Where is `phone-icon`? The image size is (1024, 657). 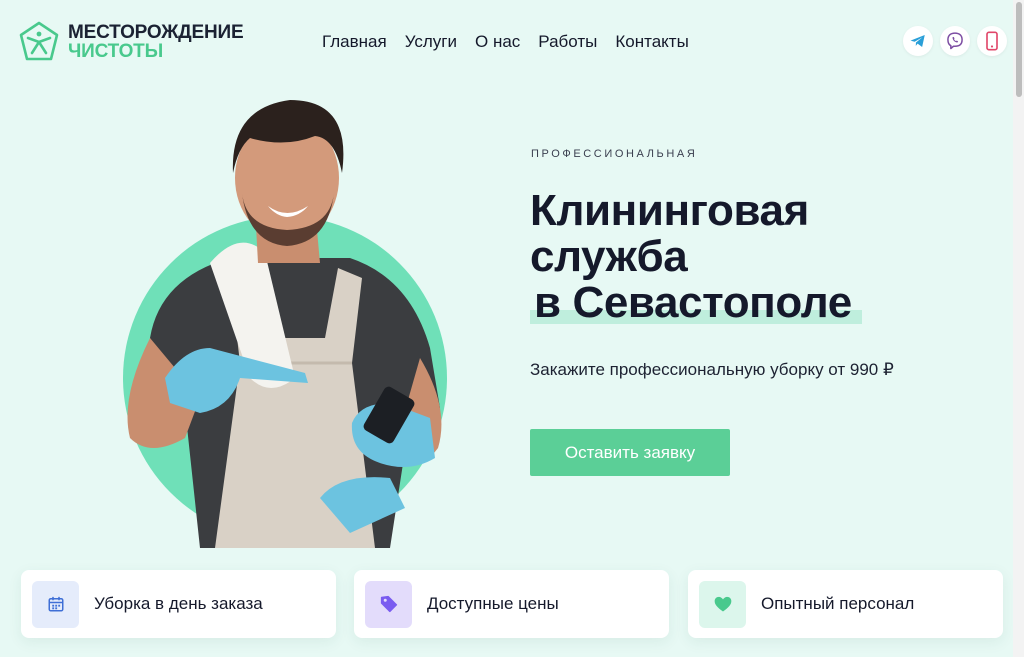 phone-icon is located at coordinates (992, 41).